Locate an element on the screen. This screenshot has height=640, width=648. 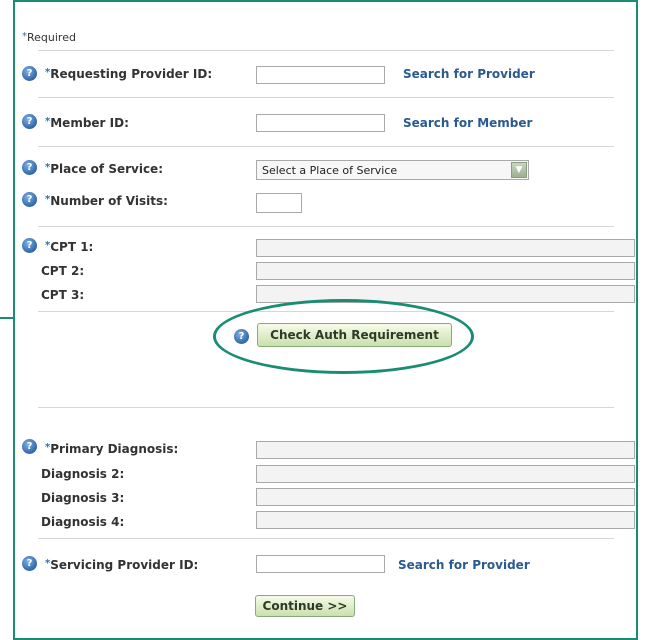
member-id-label: *Member ID: is located at coordinates (87, 123).